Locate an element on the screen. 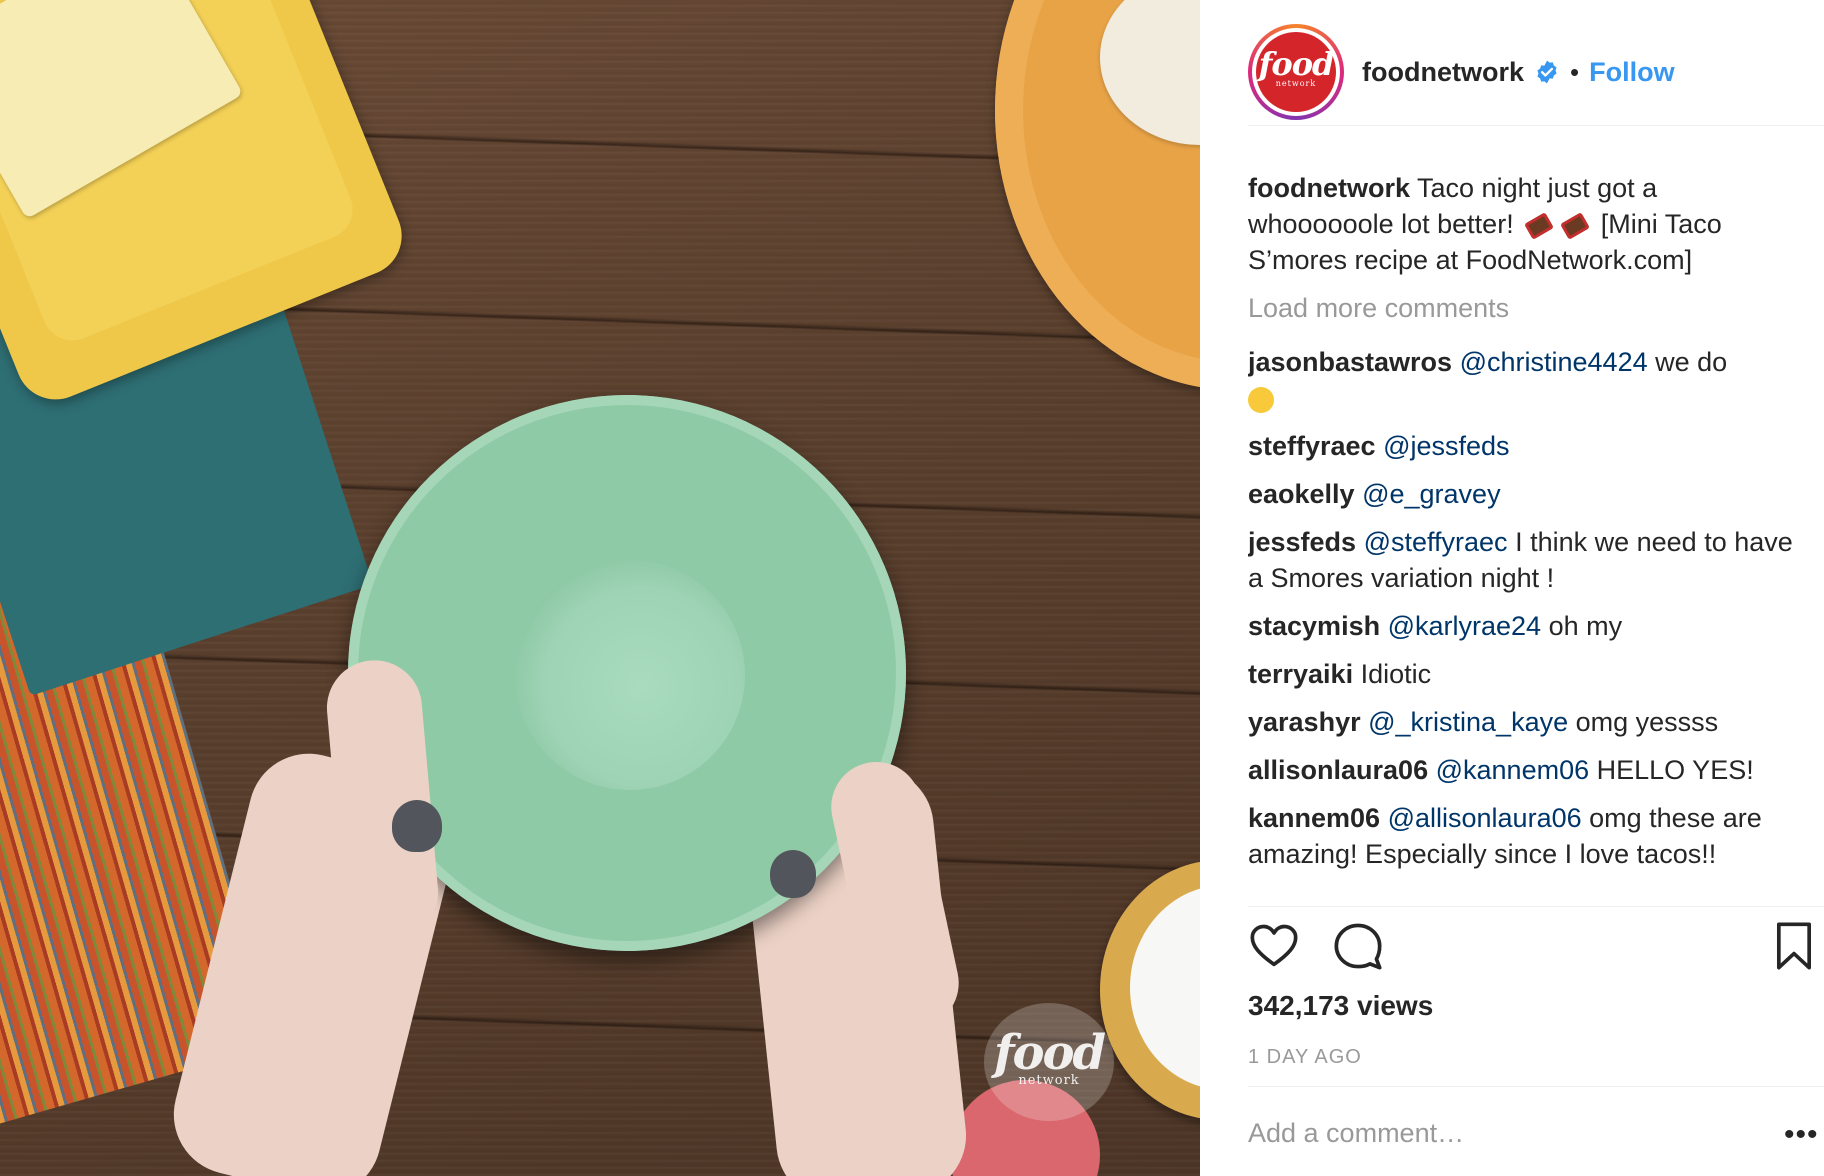 The height and width of the screenshot is (1176, 1824). add-comment-input is located at coordinates (1478, 1133).